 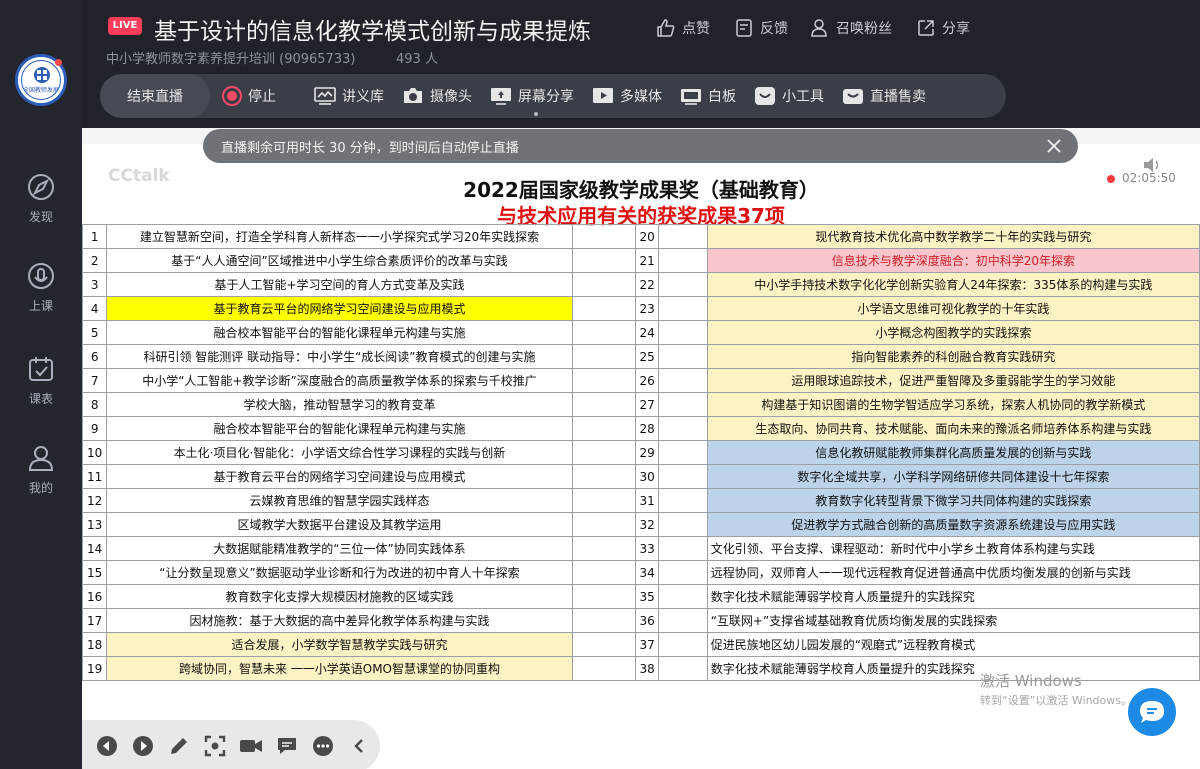 What do you see at coordinates (1054, 146) in the screenshot?
I see `close-icon` at bounding box center [1054, 146].